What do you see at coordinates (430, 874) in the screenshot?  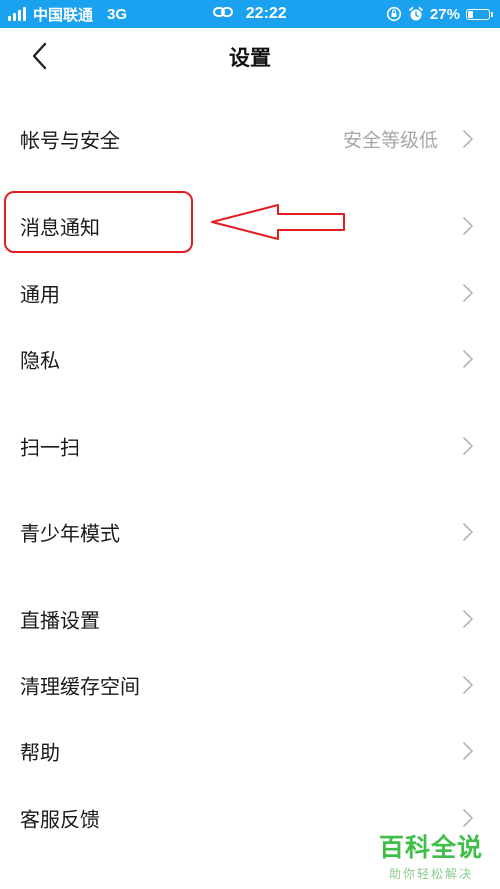 I see `watermark-subtitle: 助你轻松解决` at bounding box center [430, 874].